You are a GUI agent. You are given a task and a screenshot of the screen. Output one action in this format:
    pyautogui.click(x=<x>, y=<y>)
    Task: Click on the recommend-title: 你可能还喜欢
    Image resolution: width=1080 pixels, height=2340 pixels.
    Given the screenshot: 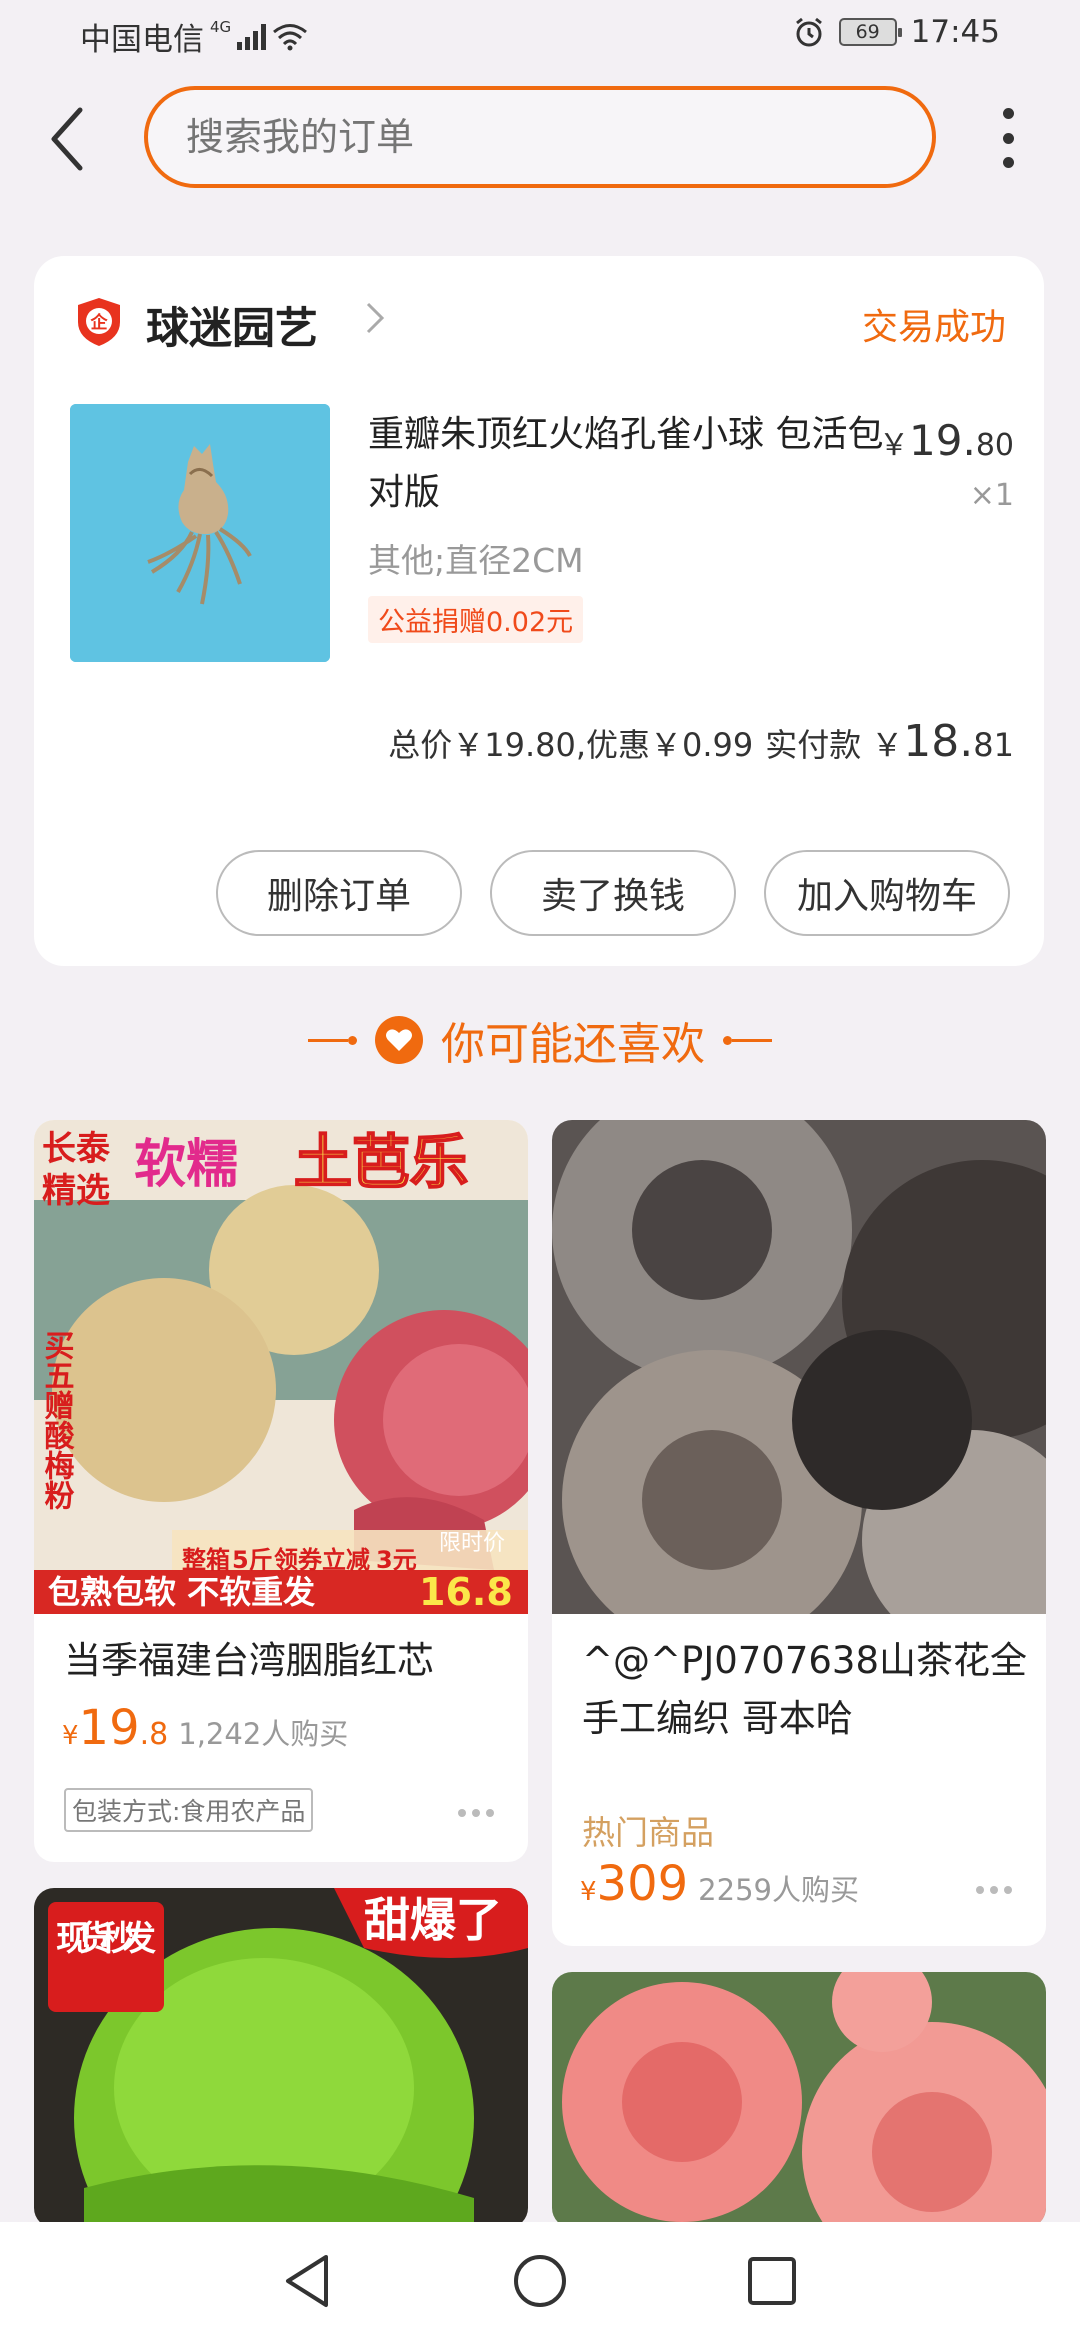 What is the action you would take?
    pyautogui.click(x=573, y=1044)
    